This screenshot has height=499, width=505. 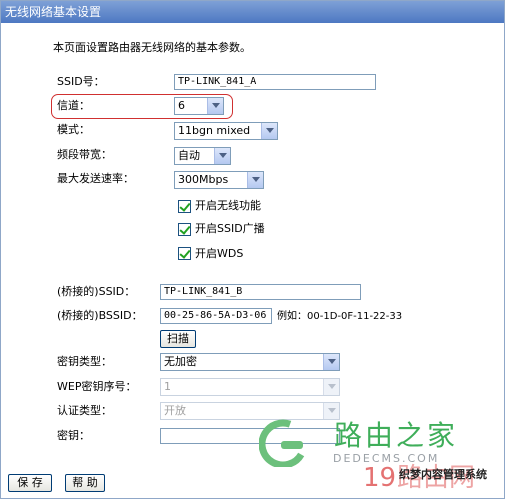 What do you see at coordinates (184, 253) in the screenshot?
I see `wds-enable-checkbox` at bounding box center [184, 253].